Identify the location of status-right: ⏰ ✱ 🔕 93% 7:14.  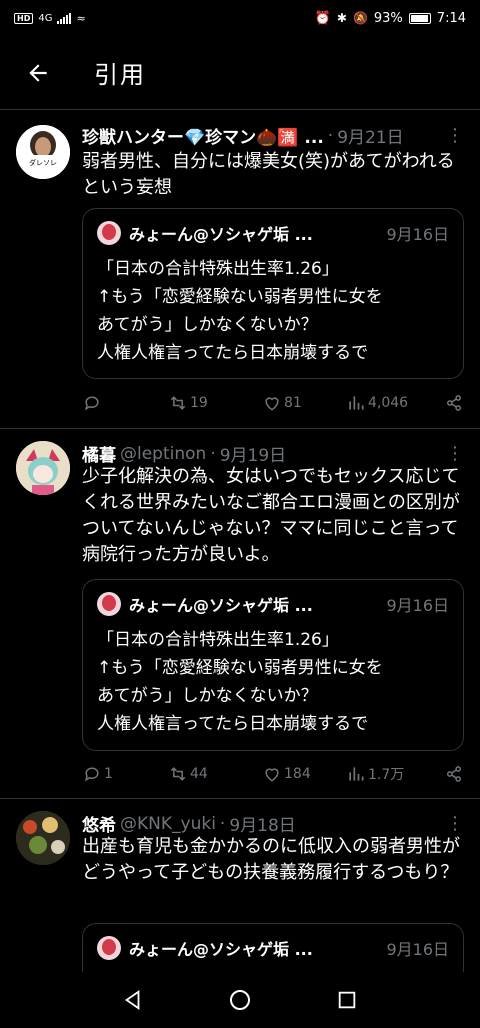
(390, 18).